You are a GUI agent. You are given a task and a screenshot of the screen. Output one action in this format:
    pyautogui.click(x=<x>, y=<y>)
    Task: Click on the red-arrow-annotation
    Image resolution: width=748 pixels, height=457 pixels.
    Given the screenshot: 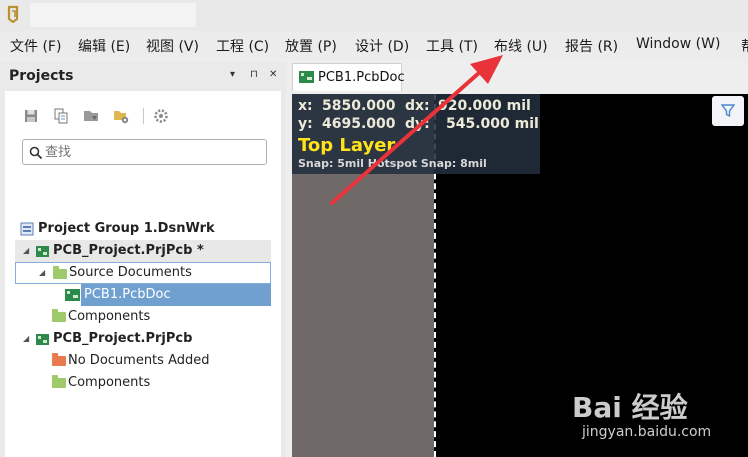 What is the action you would take?
    pyautogui.click(x=416, y=130)
    